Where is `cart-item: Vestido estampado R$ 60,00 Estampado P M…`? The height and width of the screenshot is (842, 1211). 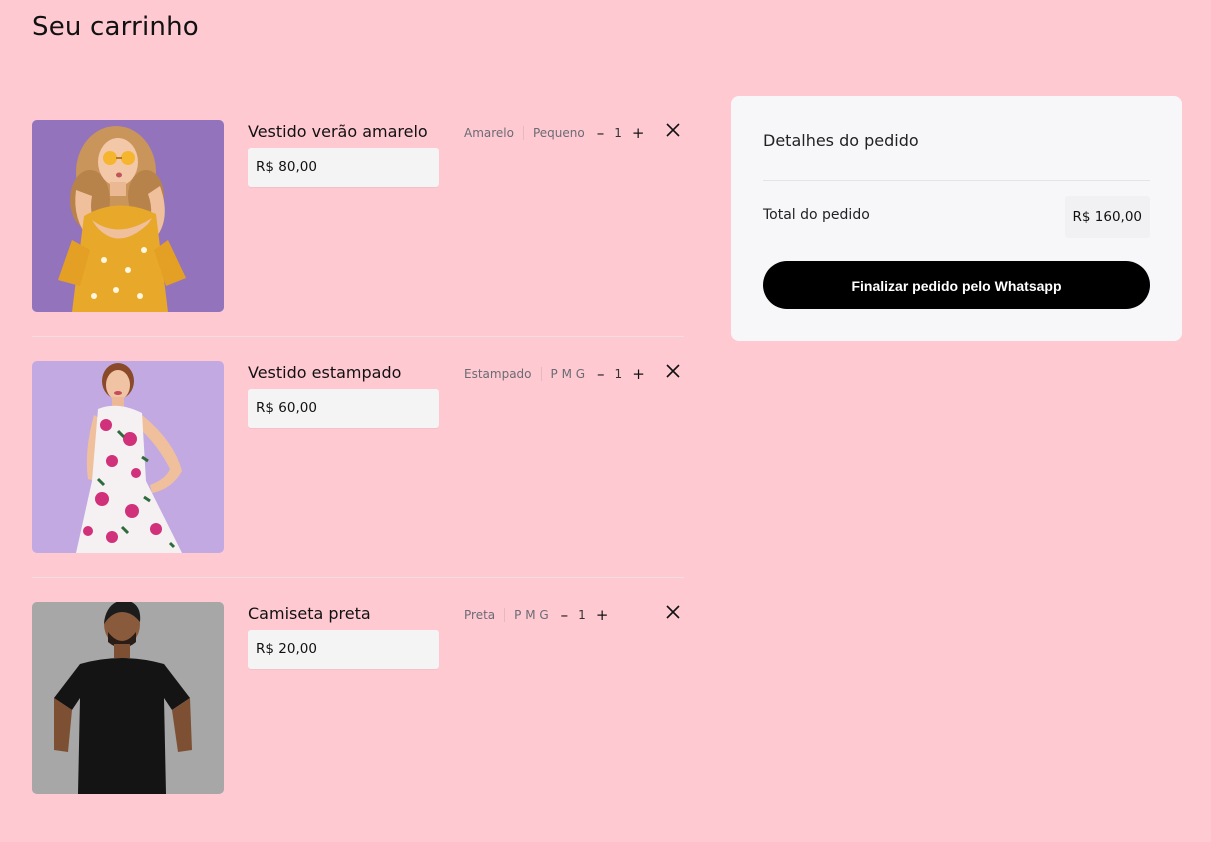
cart-item: Vestido estampado R$ 60,00 Estampado P M… is located at coordinates (358, 469).